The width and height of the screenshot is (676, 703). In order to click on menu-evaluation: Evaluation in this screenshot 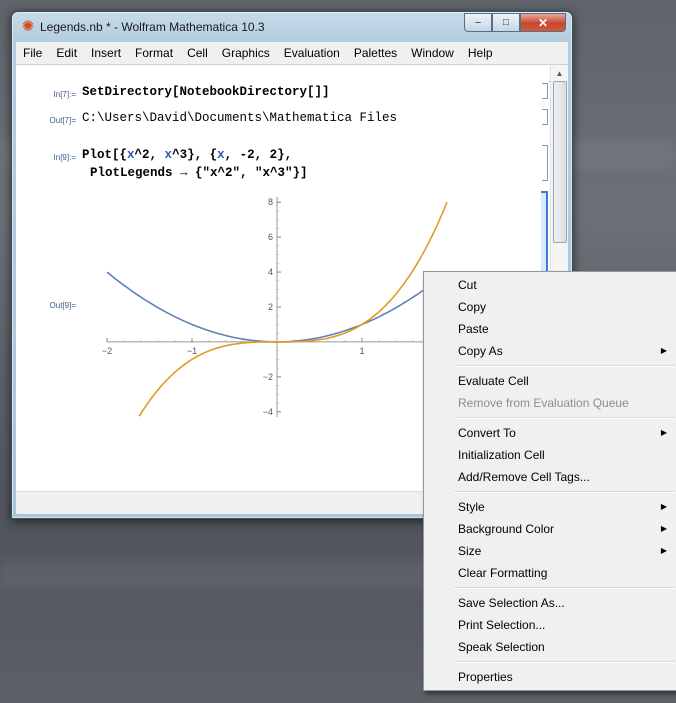, I will do `click(312, 53)`.